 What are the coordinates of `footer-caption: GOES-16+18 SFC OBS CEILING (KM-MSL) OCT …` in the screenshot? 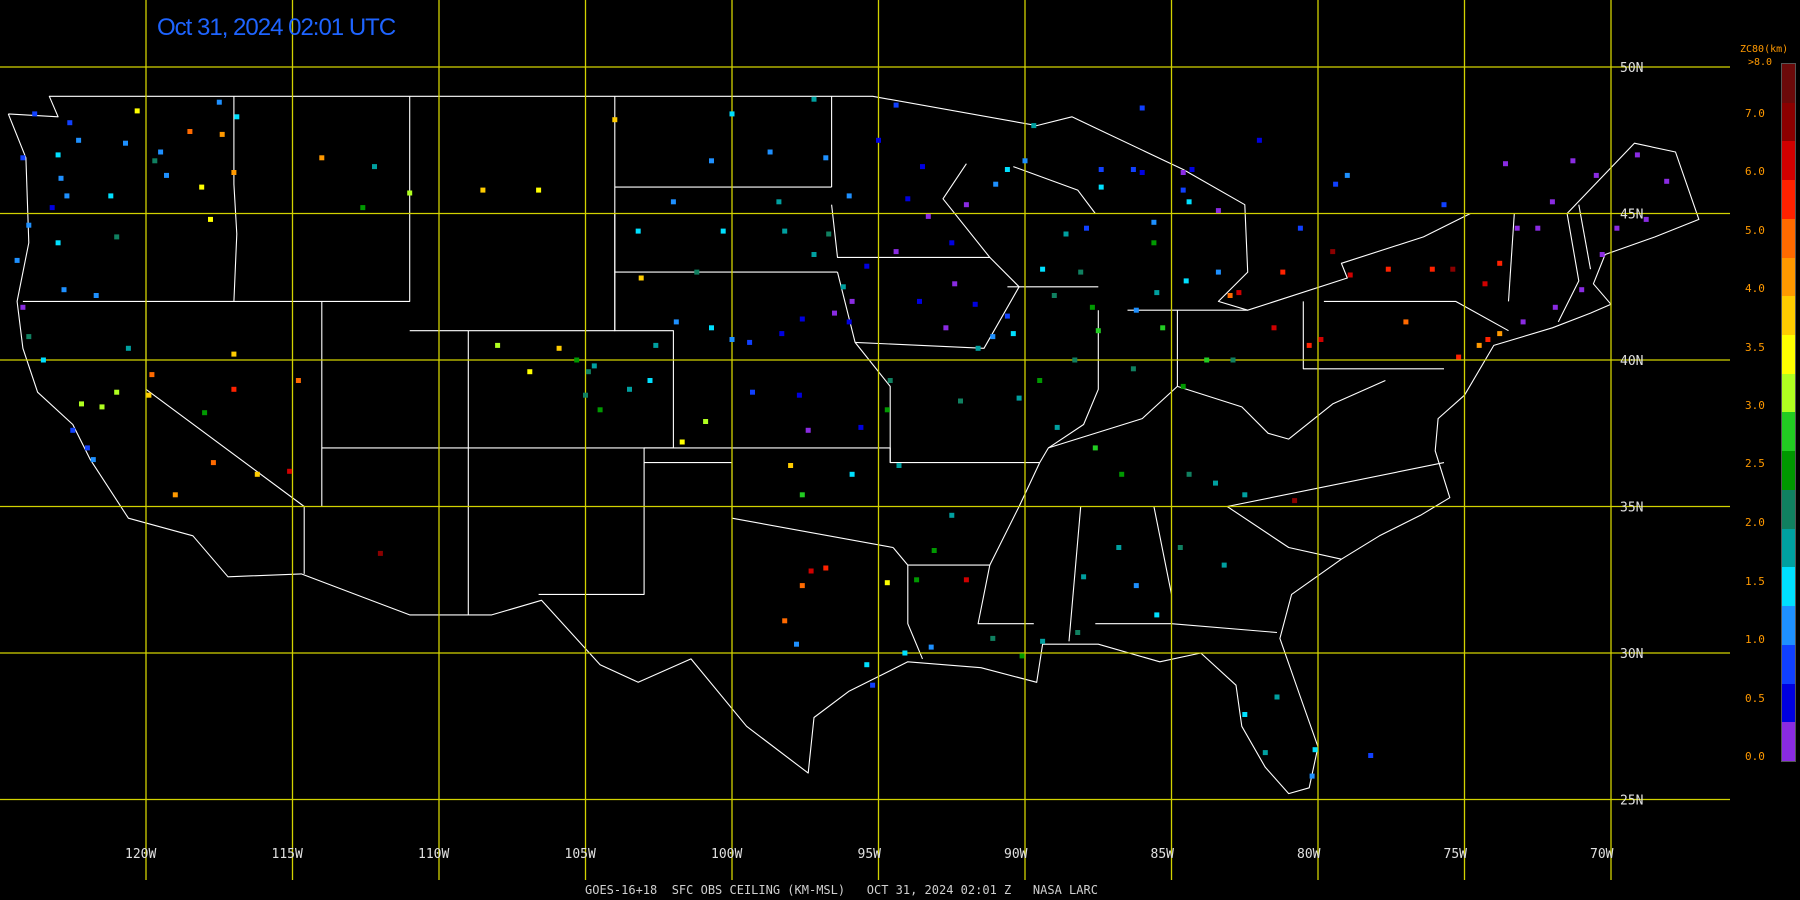 It's located at (841, 890).